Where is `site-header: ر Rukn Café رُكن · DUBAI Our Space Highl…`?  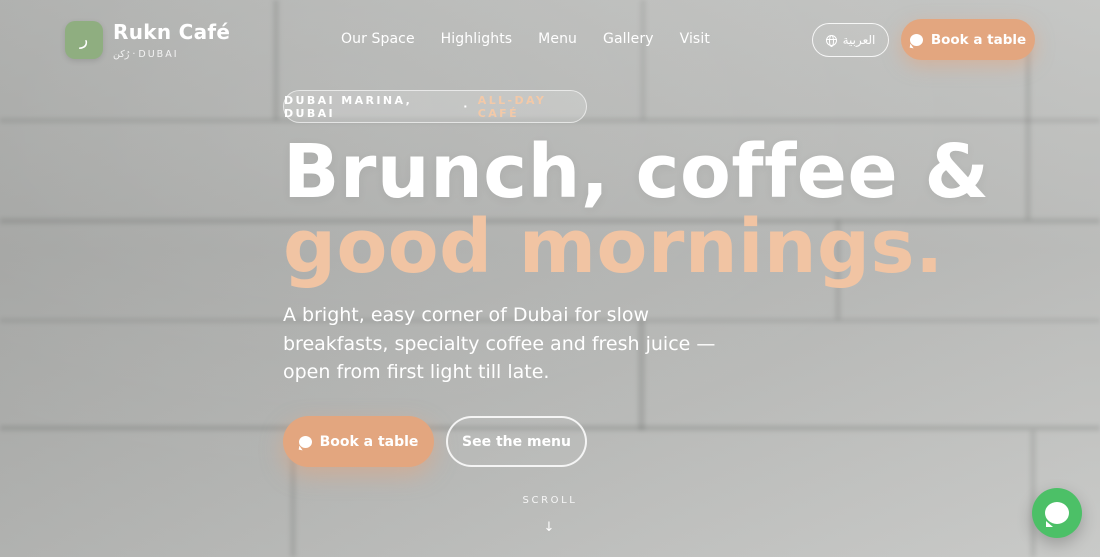
site-header: ر Rukn Café رُكن · DUBAI Our Space Highl… is located at coordinates (550, 40).